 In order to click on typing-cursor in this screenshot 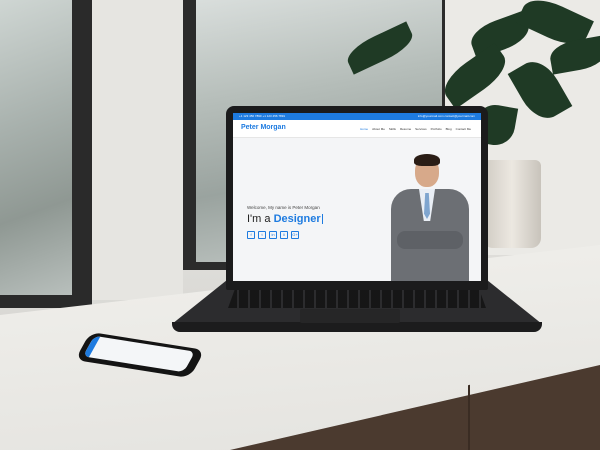, I will do `click(322, 219)`.